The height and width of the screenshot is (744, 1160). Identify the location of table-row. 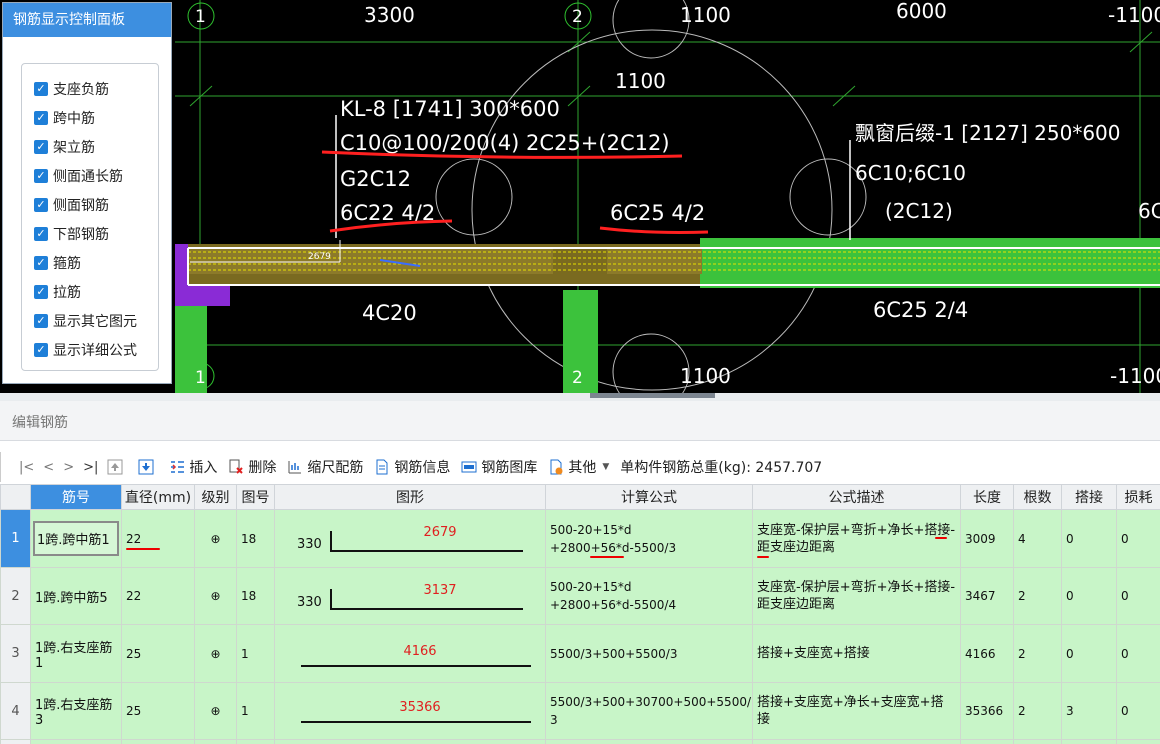
(580, 741).